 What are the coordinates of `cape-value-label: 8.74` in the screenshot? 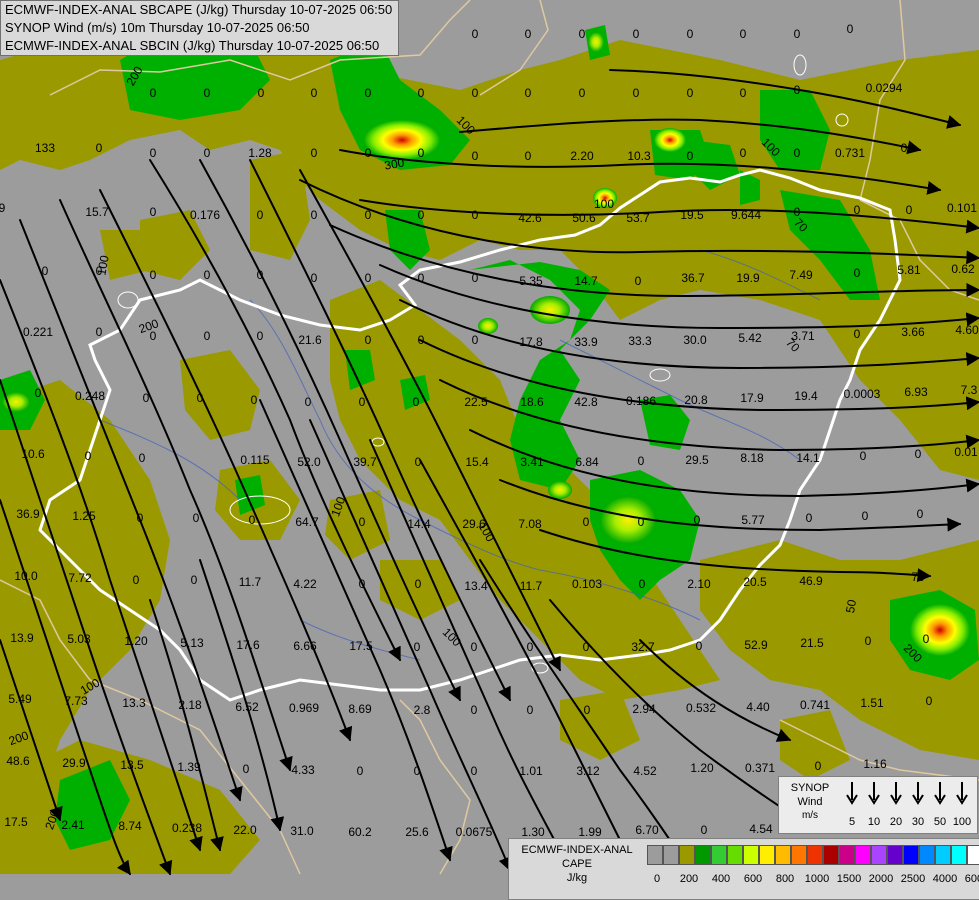 It's located at (130, 826).